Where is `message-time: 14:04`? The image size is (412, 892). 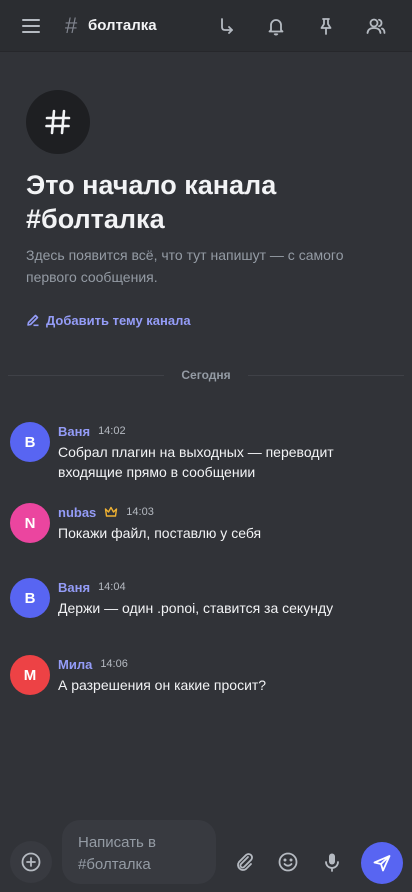
message-time: 14:04 is located at coordinates (112, 587).